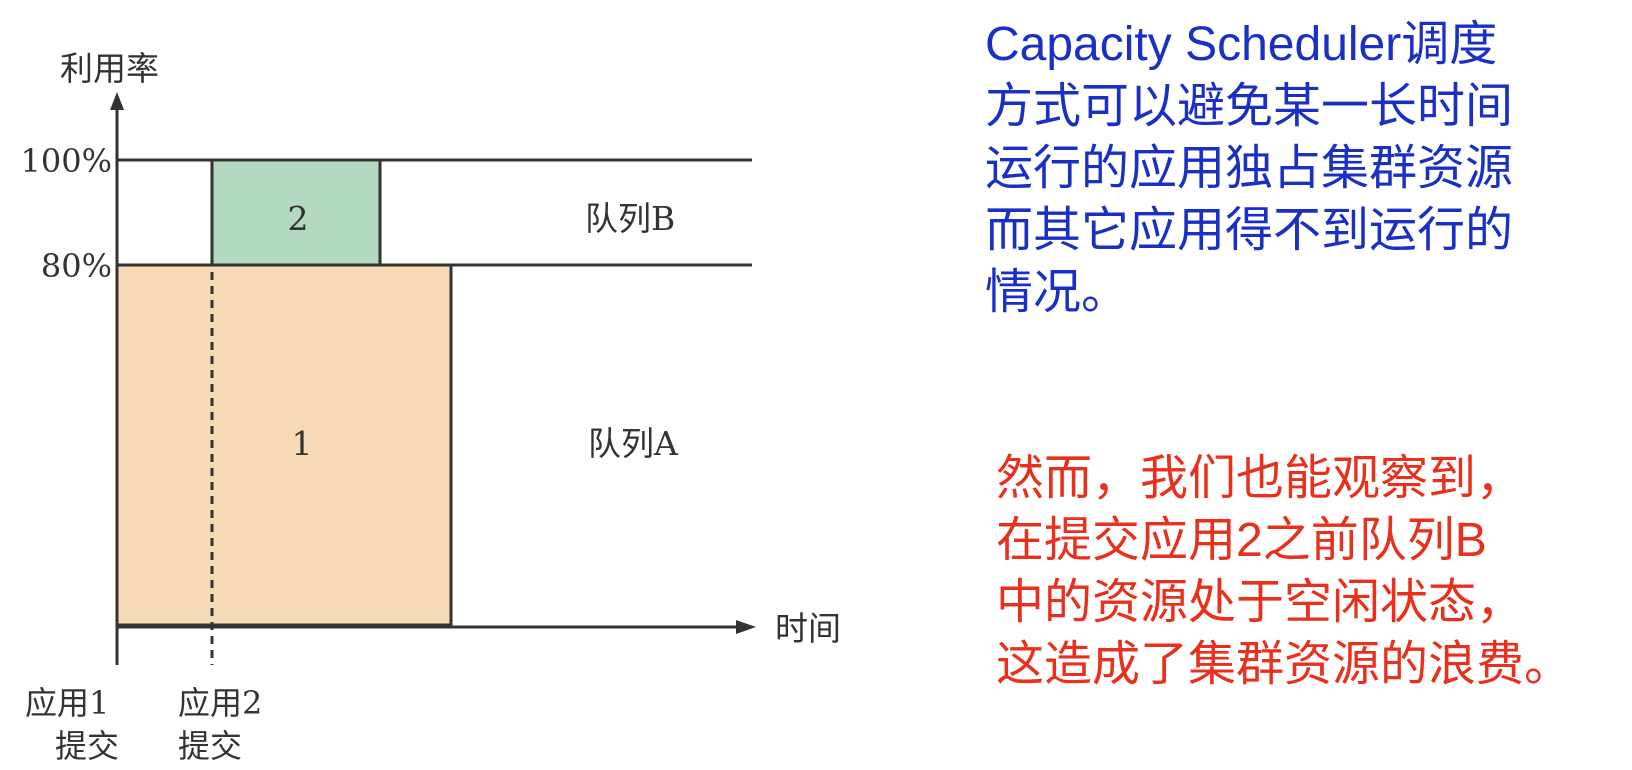 The width and height of the screenshot is (1632, 770). I want to click on tick-80-label: 80%, so click(76, 266).